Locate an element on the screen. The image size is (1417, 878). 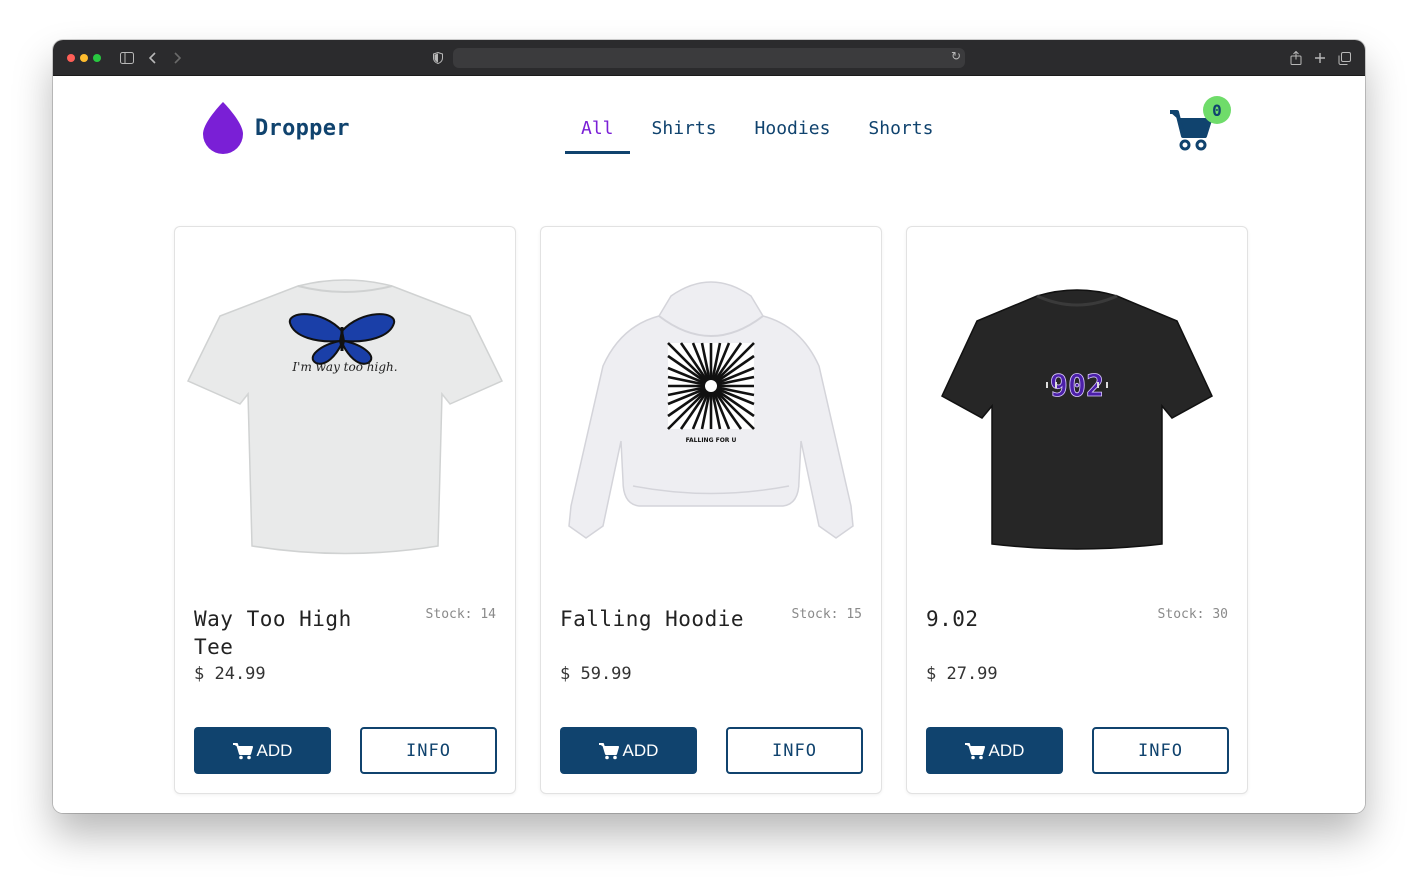
product-name: Way Too High Tee is located at coordinates (273, 633).